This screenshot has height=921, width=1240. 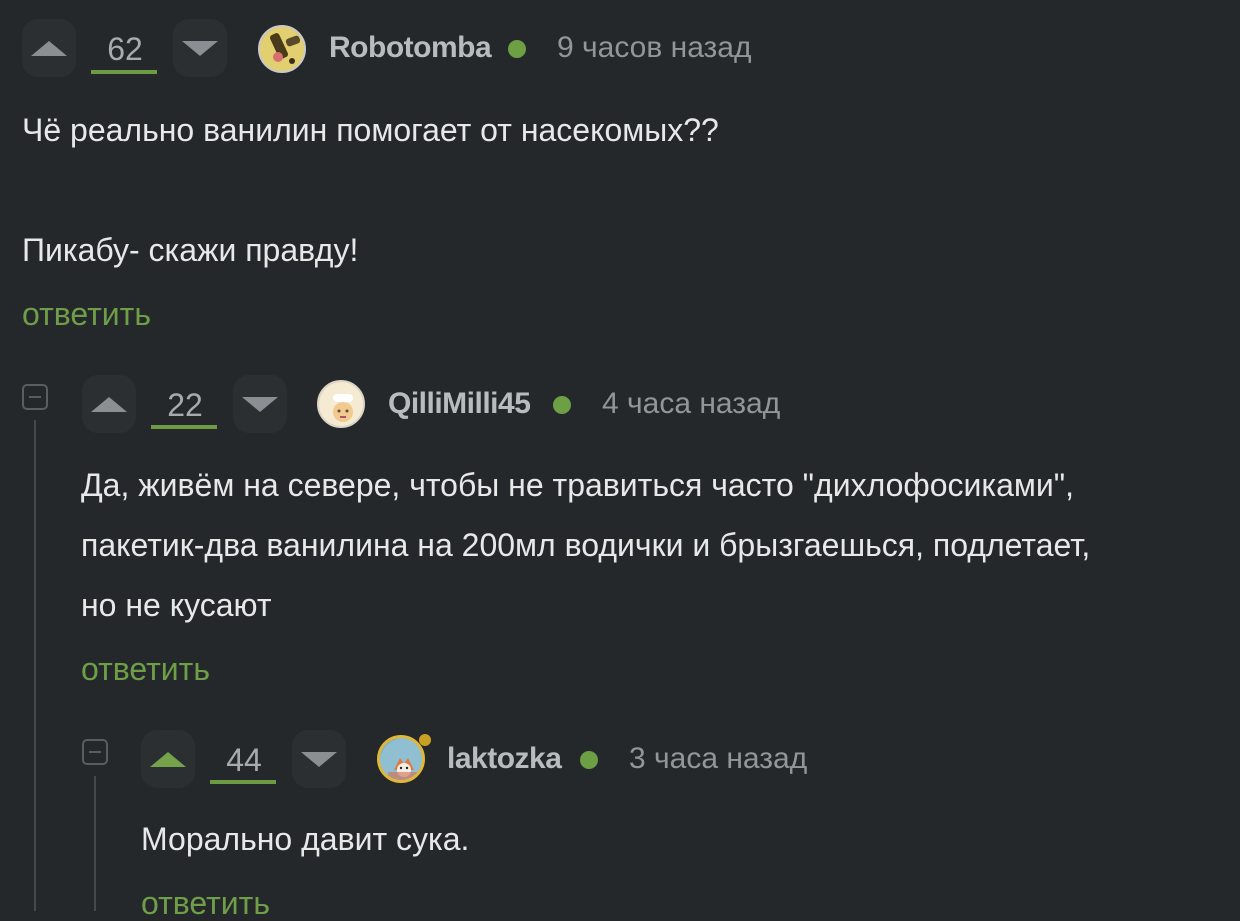 I want to click on upvote-button, so click(x=168, y=759).